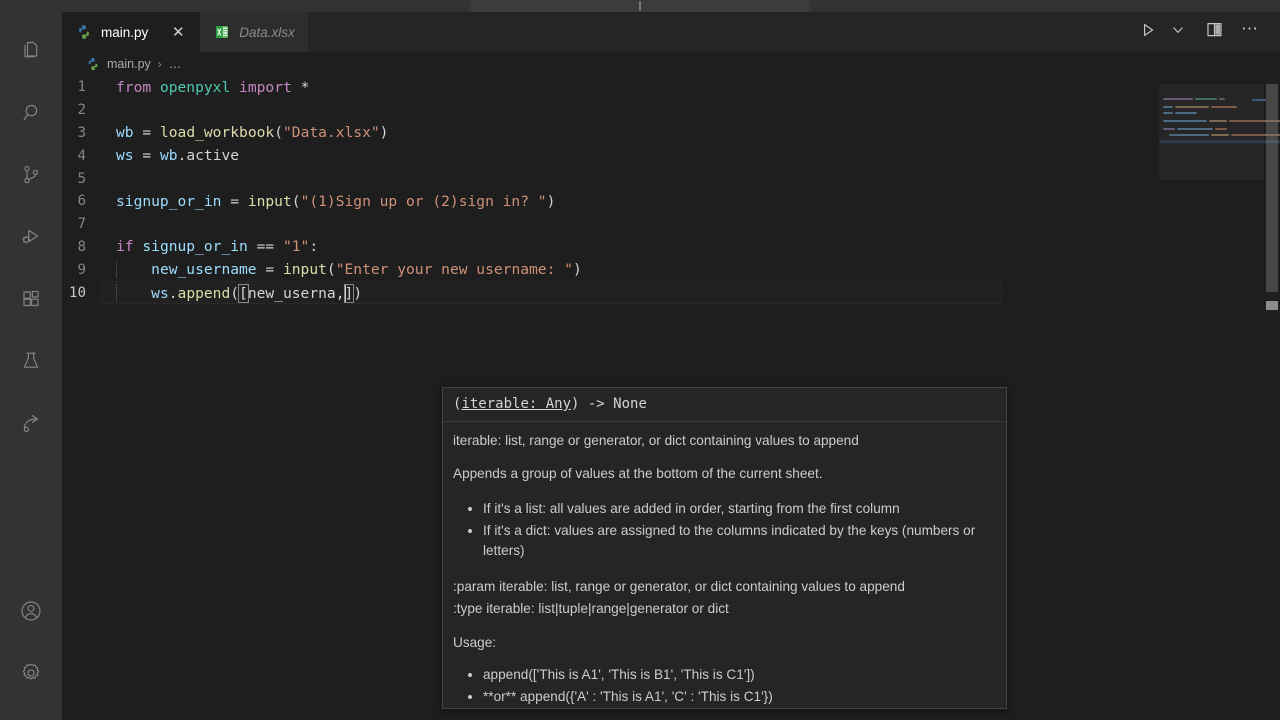 The image size is (1280, 720). I want to click on sidebar-item-explorer, so click(31, 51).